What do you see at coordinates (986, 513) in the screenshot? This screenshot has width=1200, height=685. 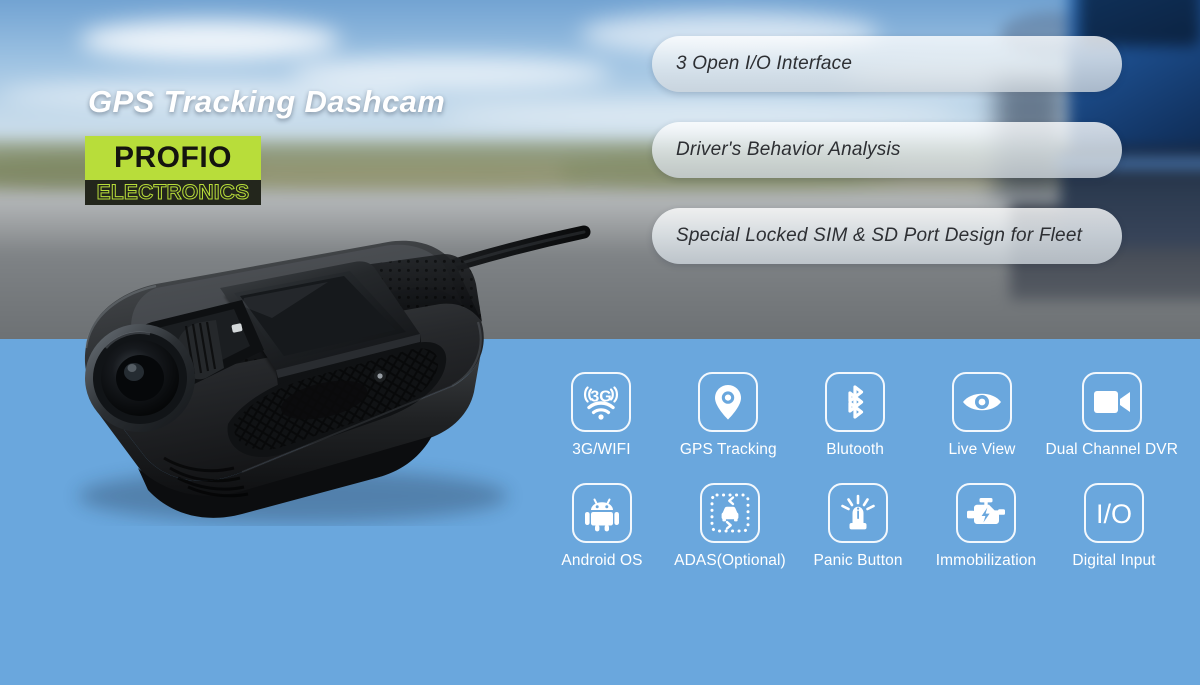 I see `engine-bolt-icon` at bounding box center [986, 513].